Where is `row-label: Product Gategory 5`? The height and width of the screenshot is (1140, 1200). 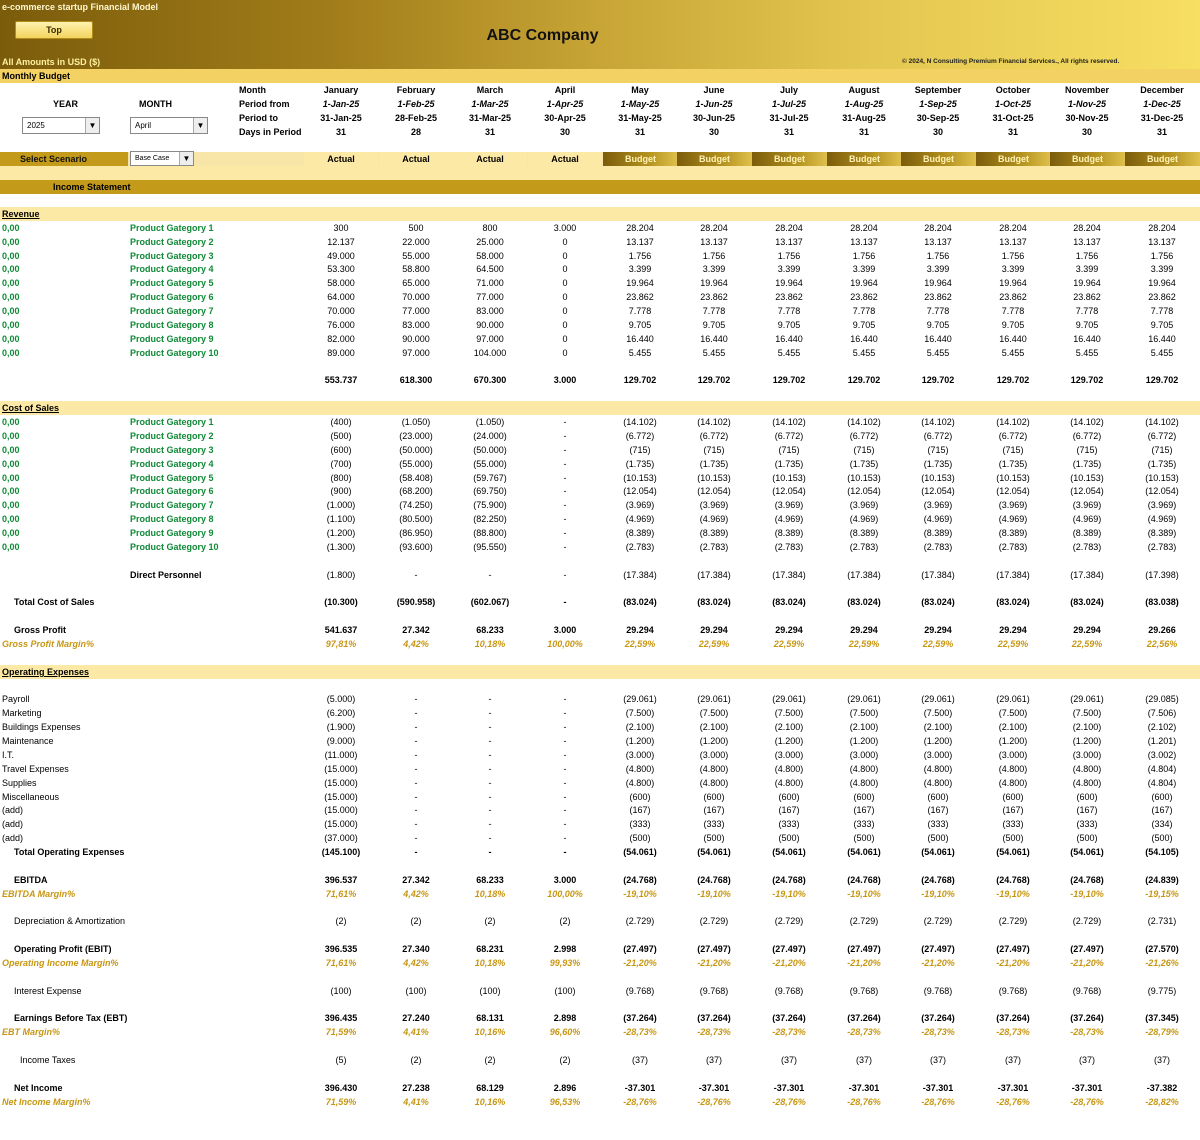
row-label: Product Gategory 5 is located at coordinates (172, 283).